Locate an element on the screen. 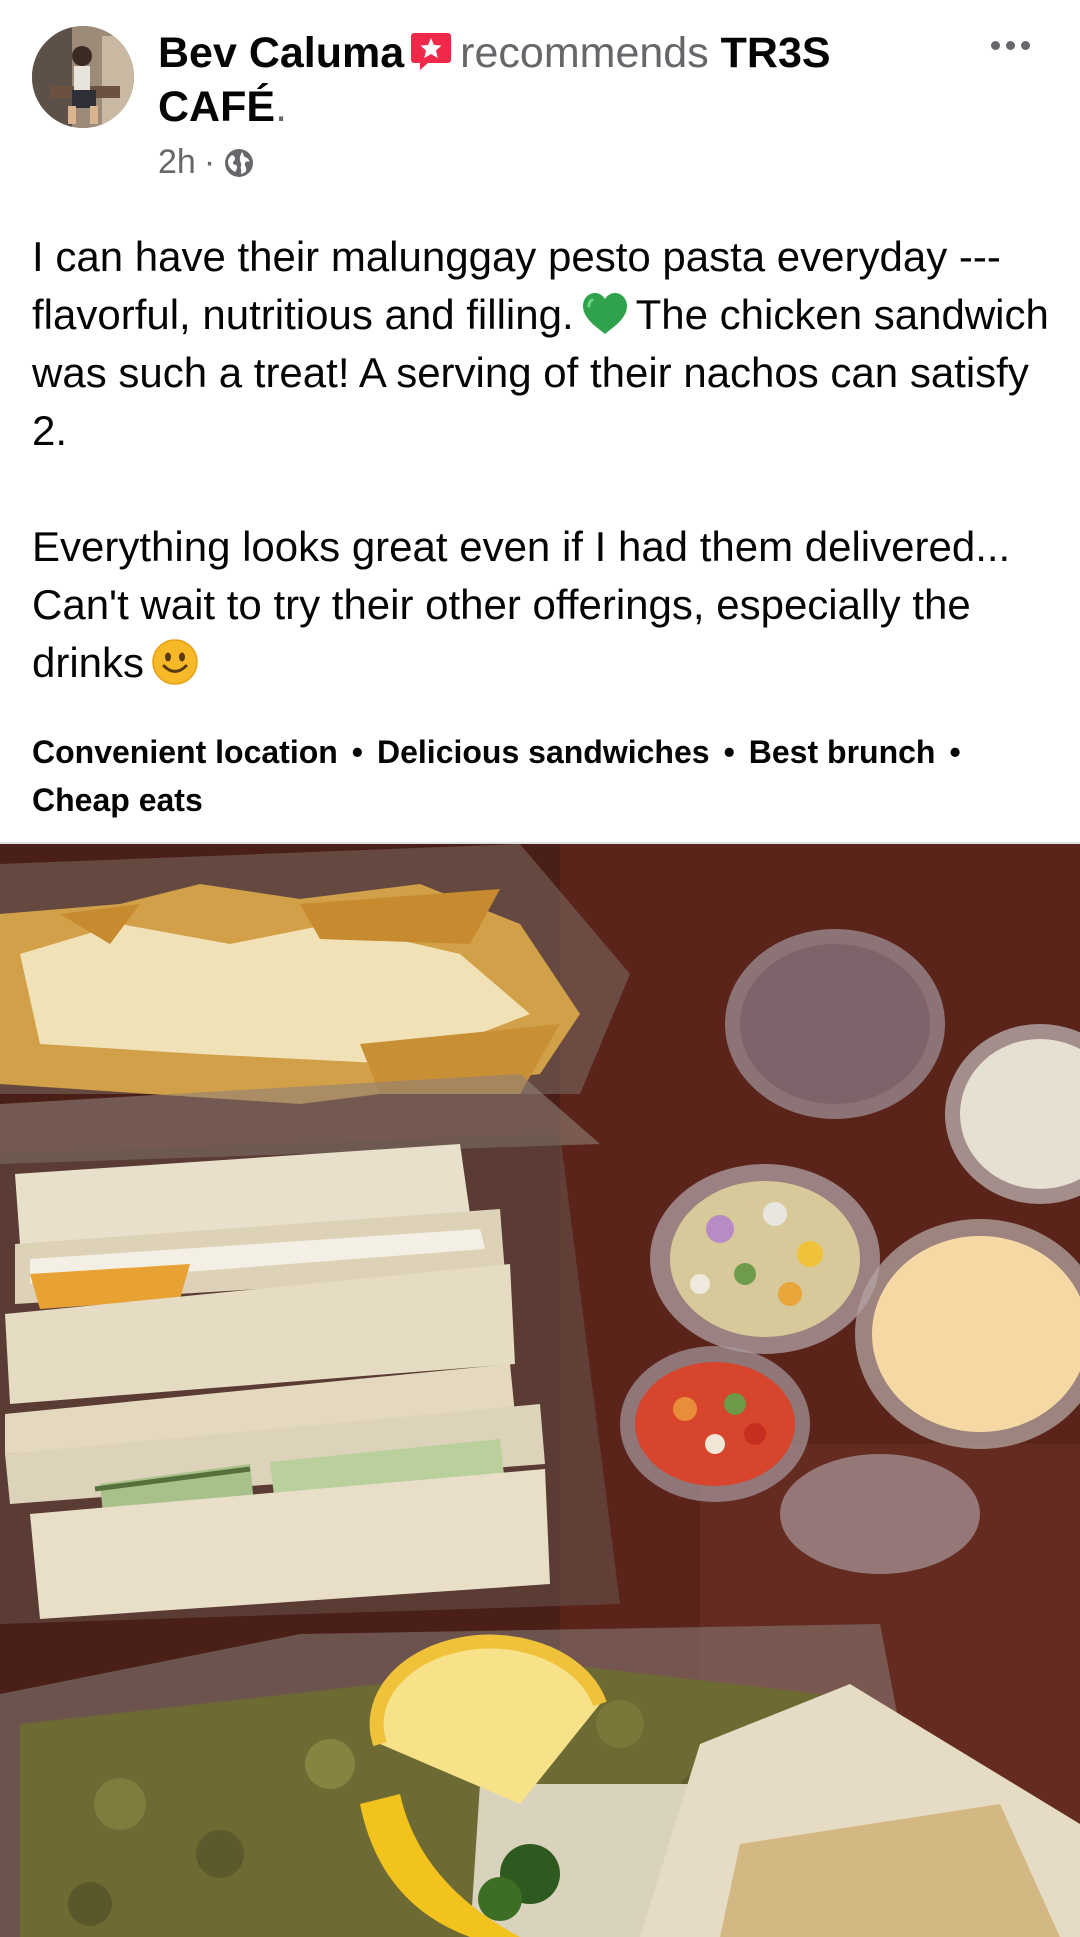  post-header-text: Bev Caluma recommends TR3S CAFÉ. is located at coordinates (538, 80).